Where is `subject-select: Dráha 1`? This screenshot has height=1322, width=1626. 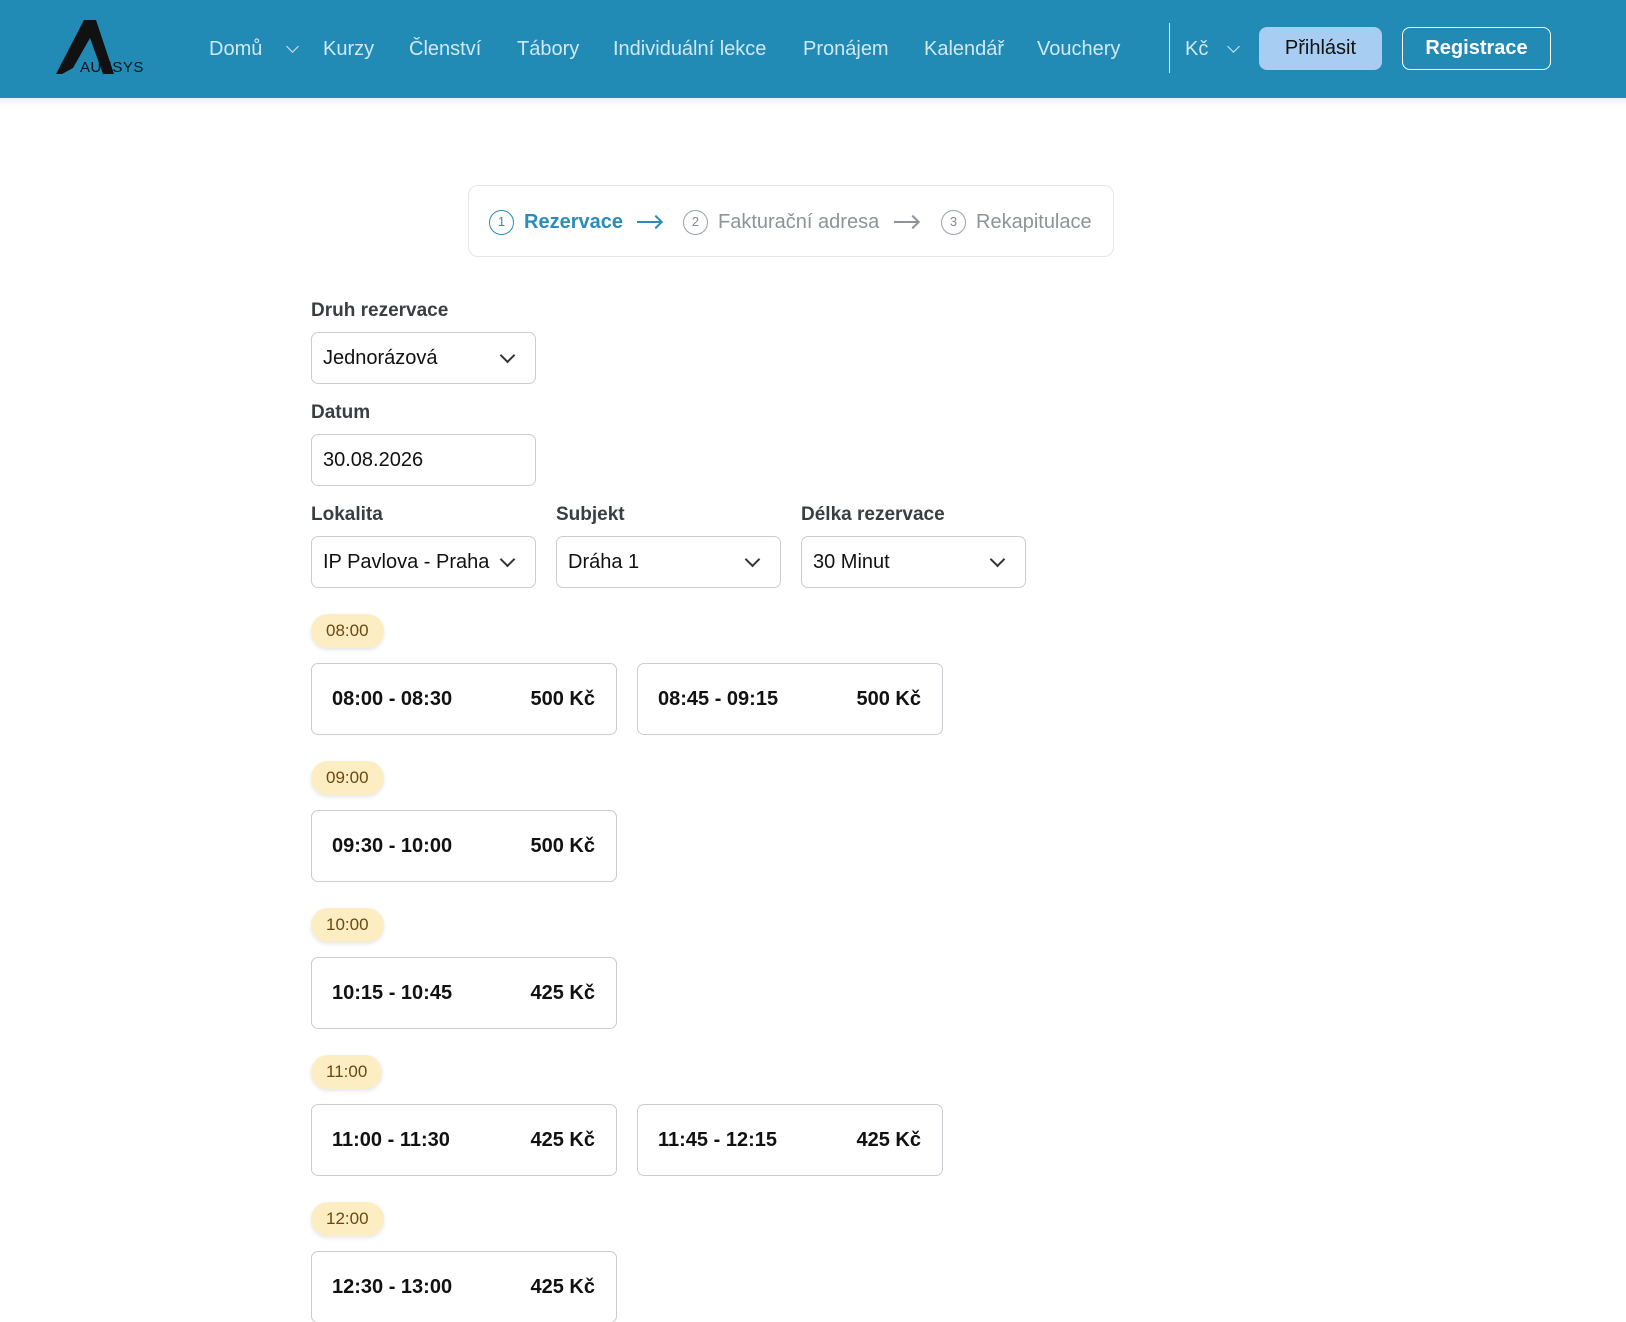
subject-select: Dráha 1 is located at coordinates (668, 562).